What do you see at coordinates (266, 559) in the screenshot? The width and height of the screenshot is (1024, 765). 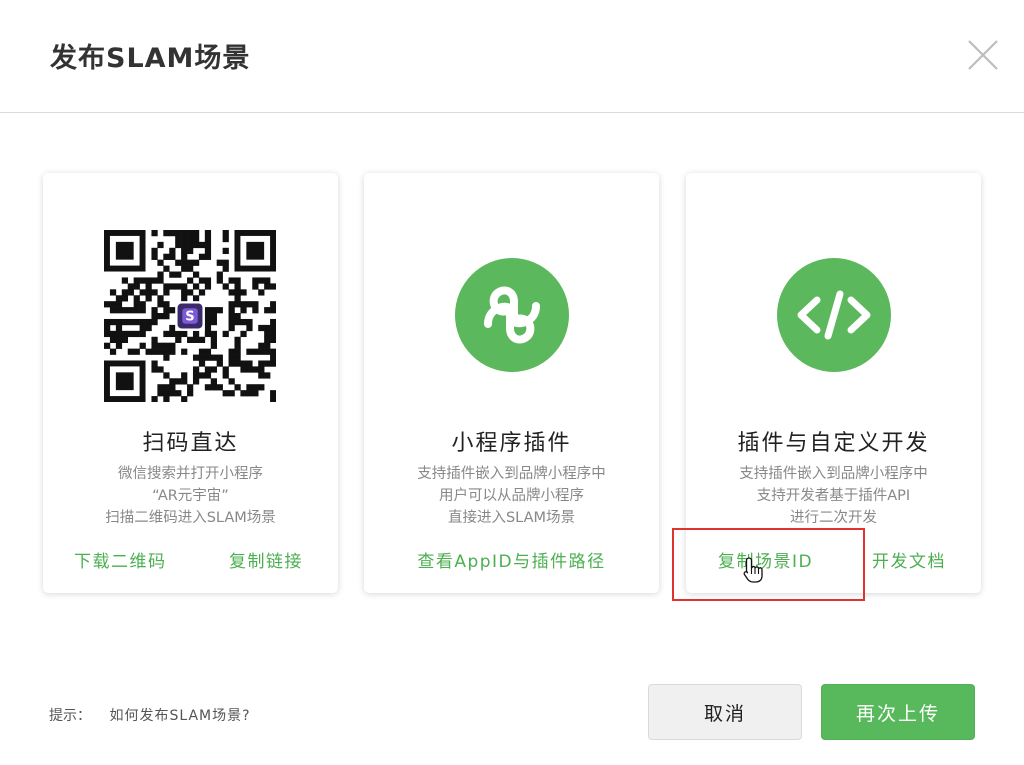 I see `copy-link-link: 复制链接` at bounding box center [266, 559].